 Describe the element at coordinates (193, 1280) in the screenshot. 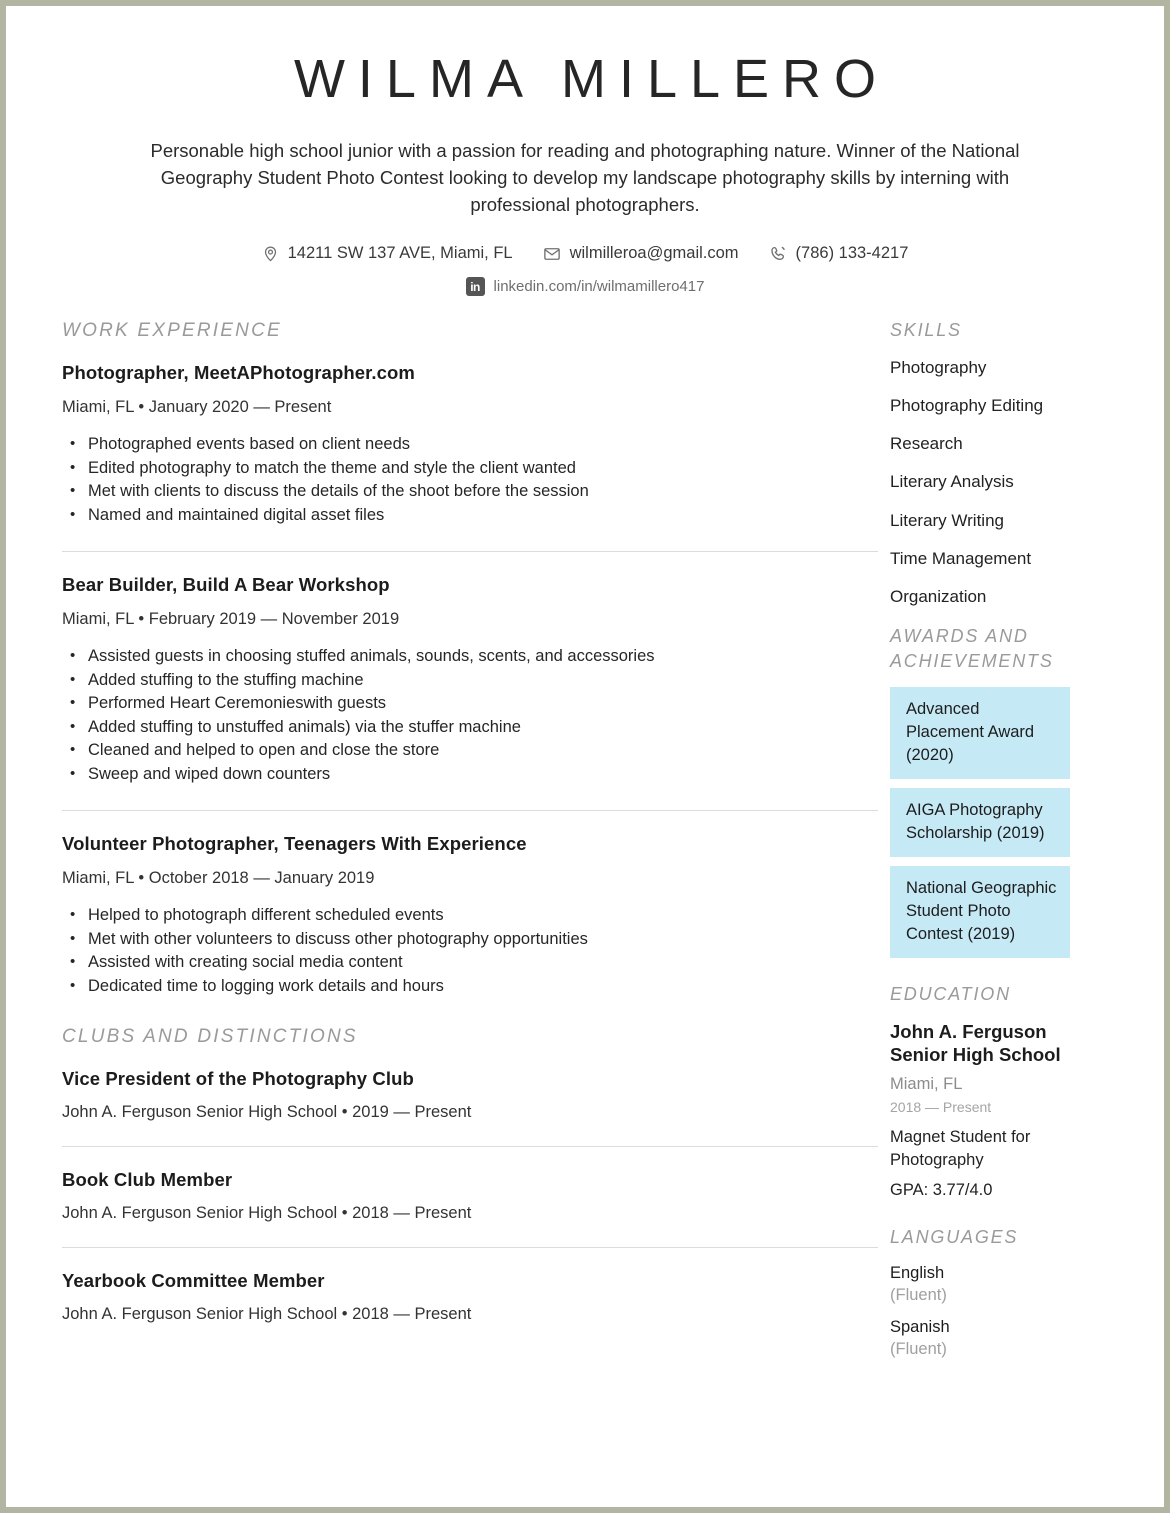

I see `club-entry-title: Yearbook Committee Member` at that location.